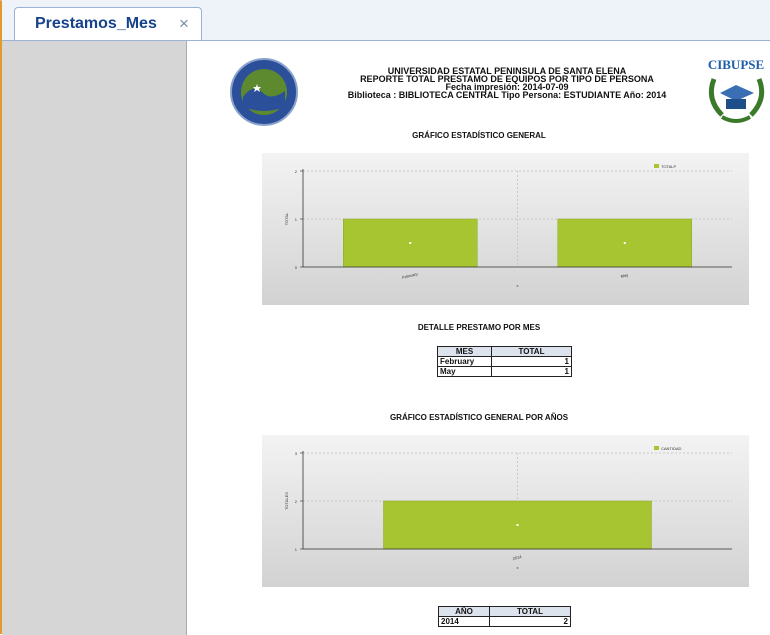 The image size is (770, 635). What do you see at coordinates (264, 92) in the screenshot?
I see `university-seal-logo` at bounding box center [264, 92].